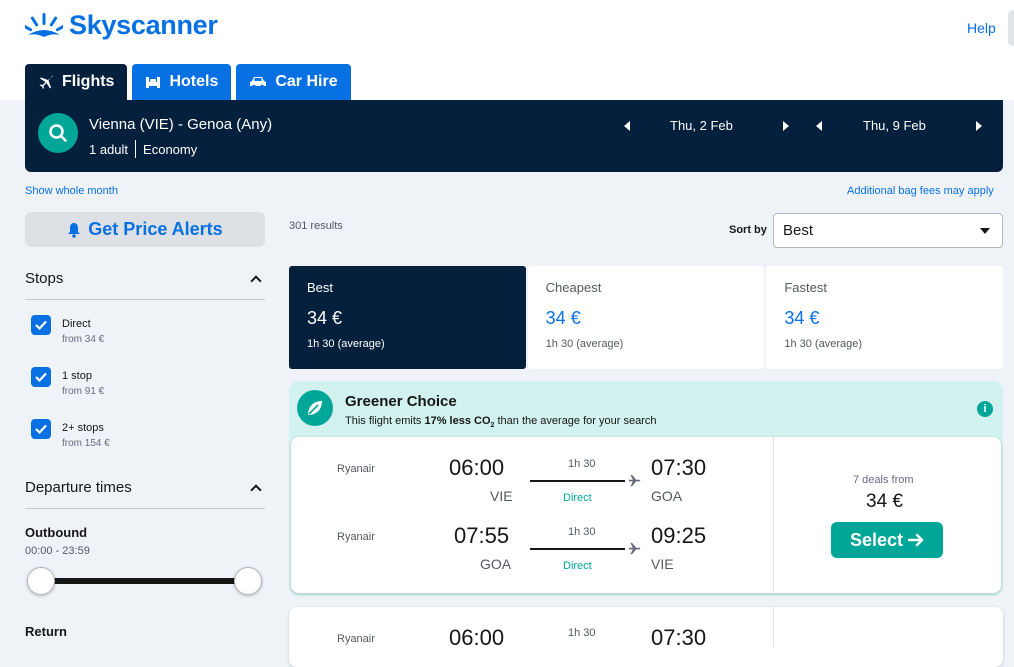 This screenshot has width=1014, height=667. What do you see at coordinates (407, 317) in the screenshot?
I see `sort-tab-best: Best 34 € 1h 30 (average)` at bounding box center [407, 317].